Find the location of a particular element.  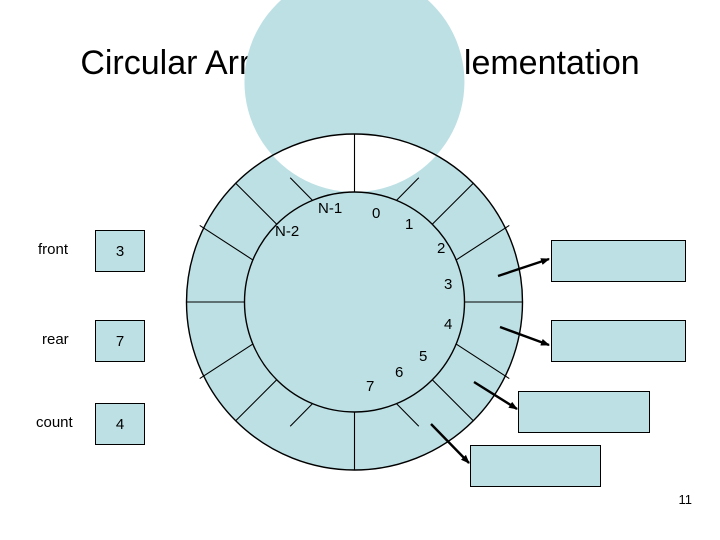

ring-index-label-n-minus-1: N-1 is located at coordinates (330, 208).